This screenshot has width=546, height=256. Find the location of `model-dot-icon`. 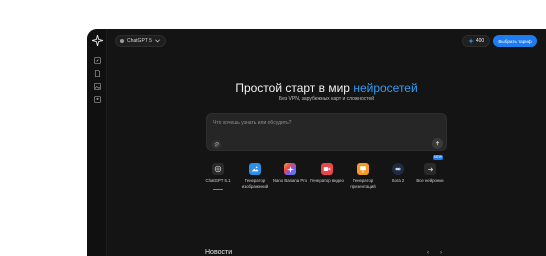

model-dot-icon is located at coordinates (122, 41).